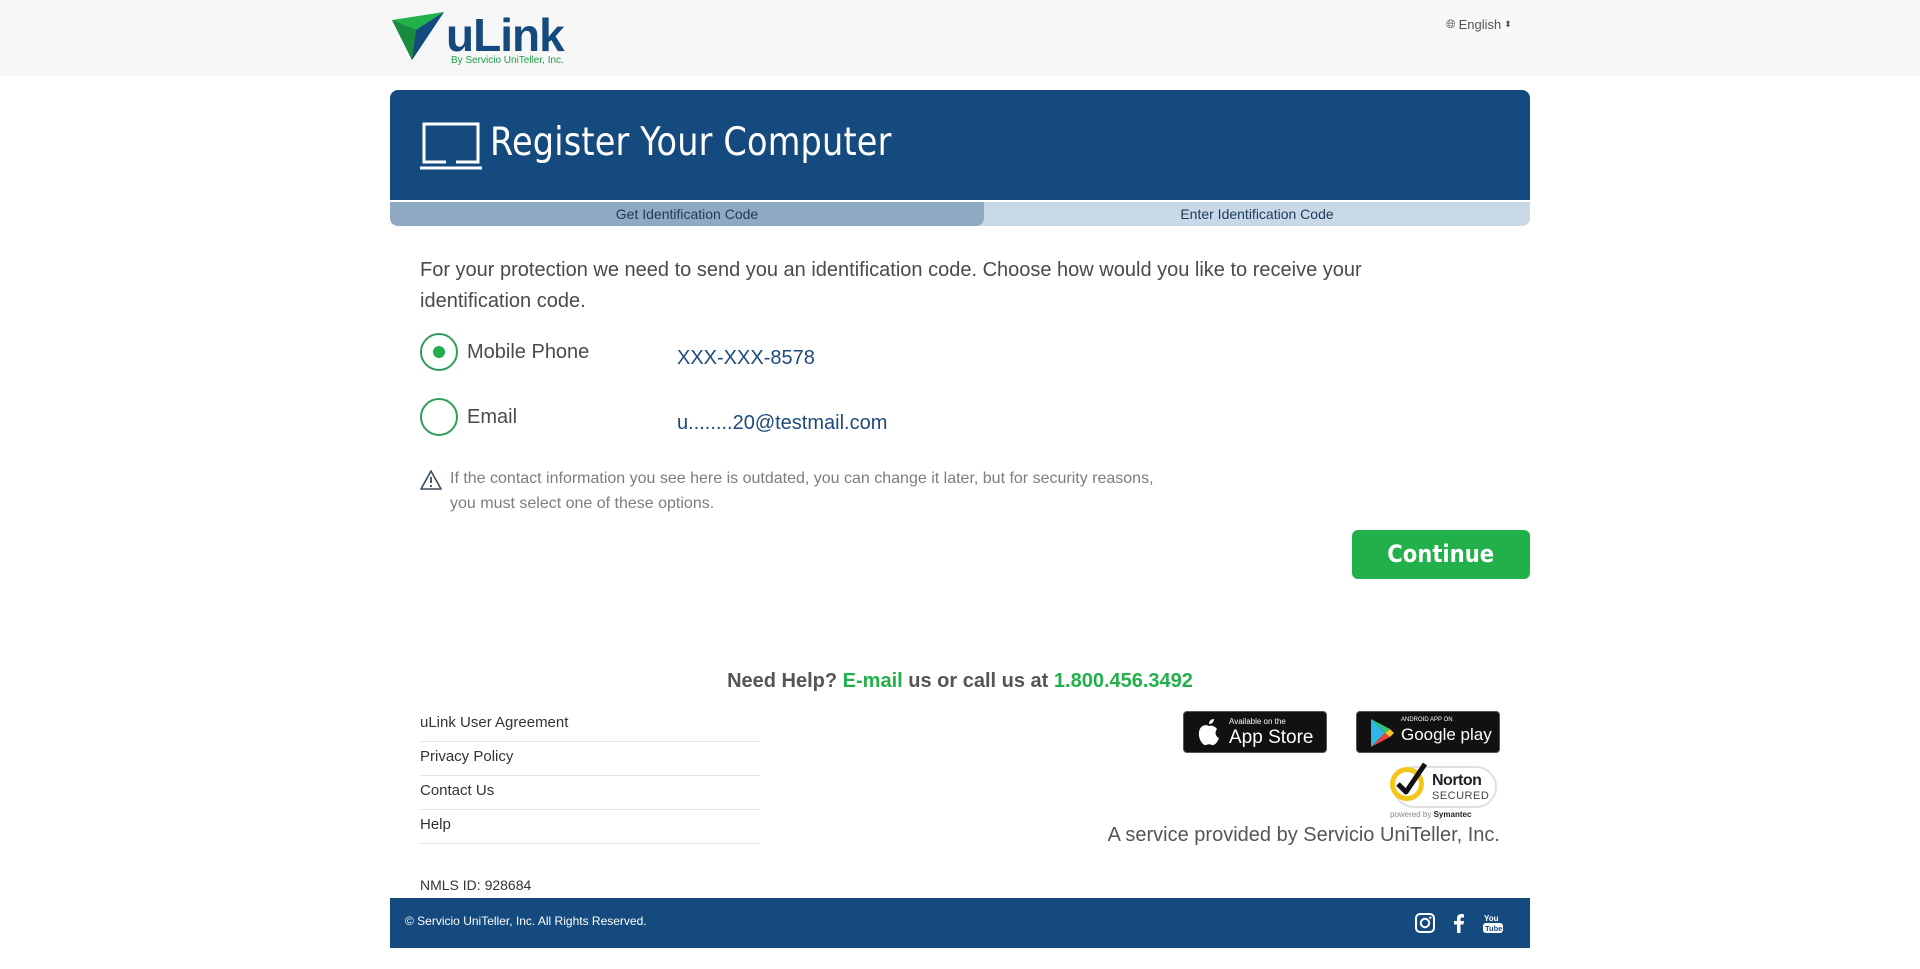  I want to click on language-selector: 🌐︎ English ⬍, so click(1479, 24).